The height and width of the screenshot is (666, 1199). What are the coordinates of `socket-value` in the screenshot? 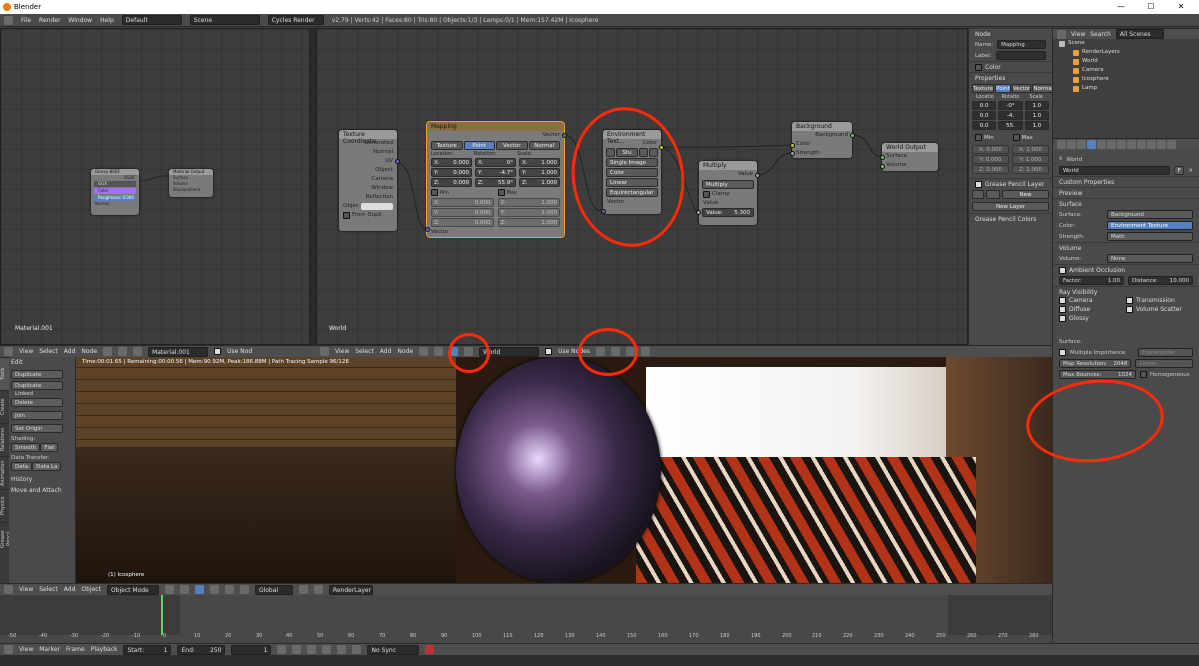 It's located at (698, 212).